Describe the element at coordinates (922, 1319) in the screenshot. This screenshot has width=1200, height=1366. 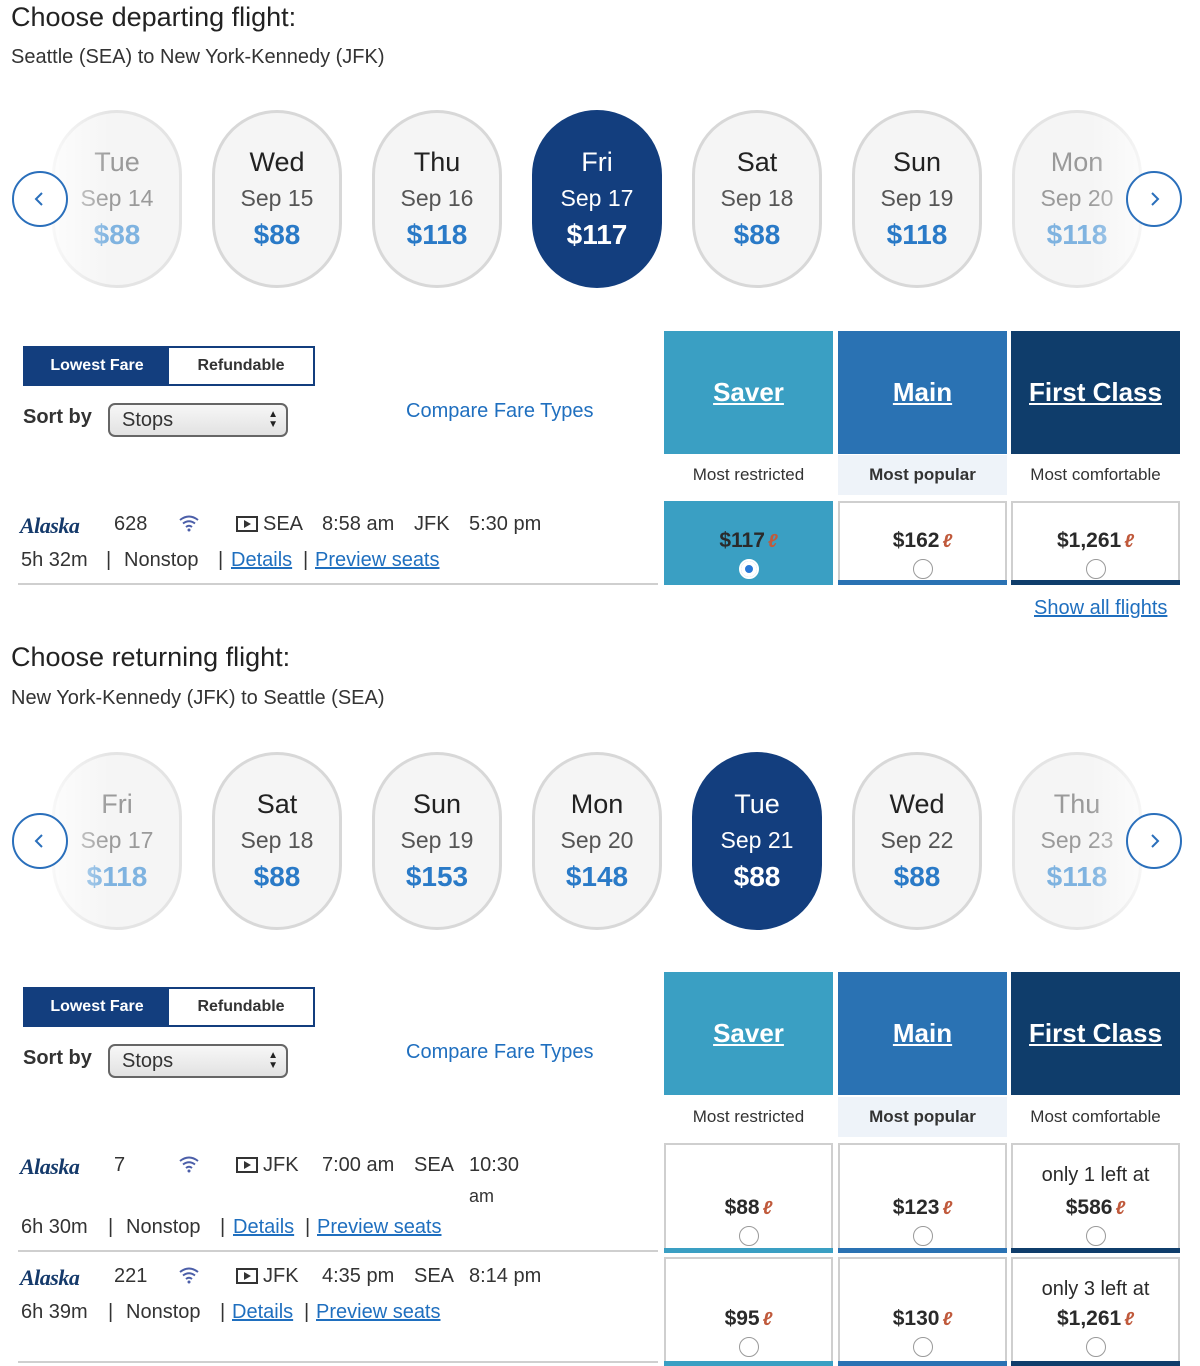
I see `price-value: $130 ℓ` at that location.